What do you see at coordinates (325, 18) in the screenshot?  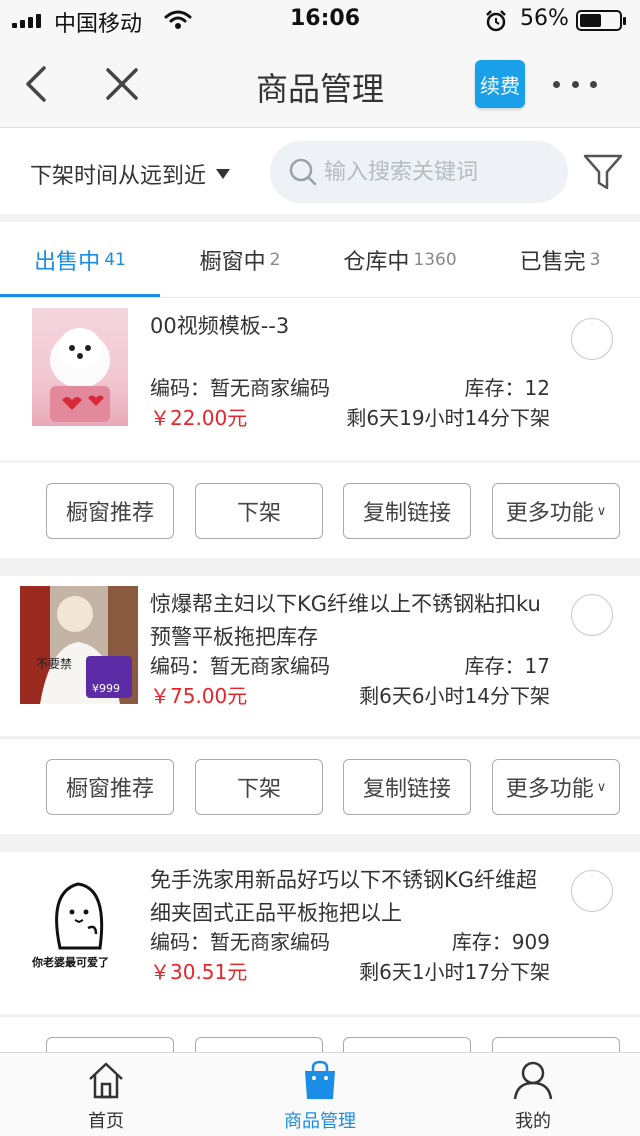 I see `status-time: 16:06` at bounding box center [325, 18].